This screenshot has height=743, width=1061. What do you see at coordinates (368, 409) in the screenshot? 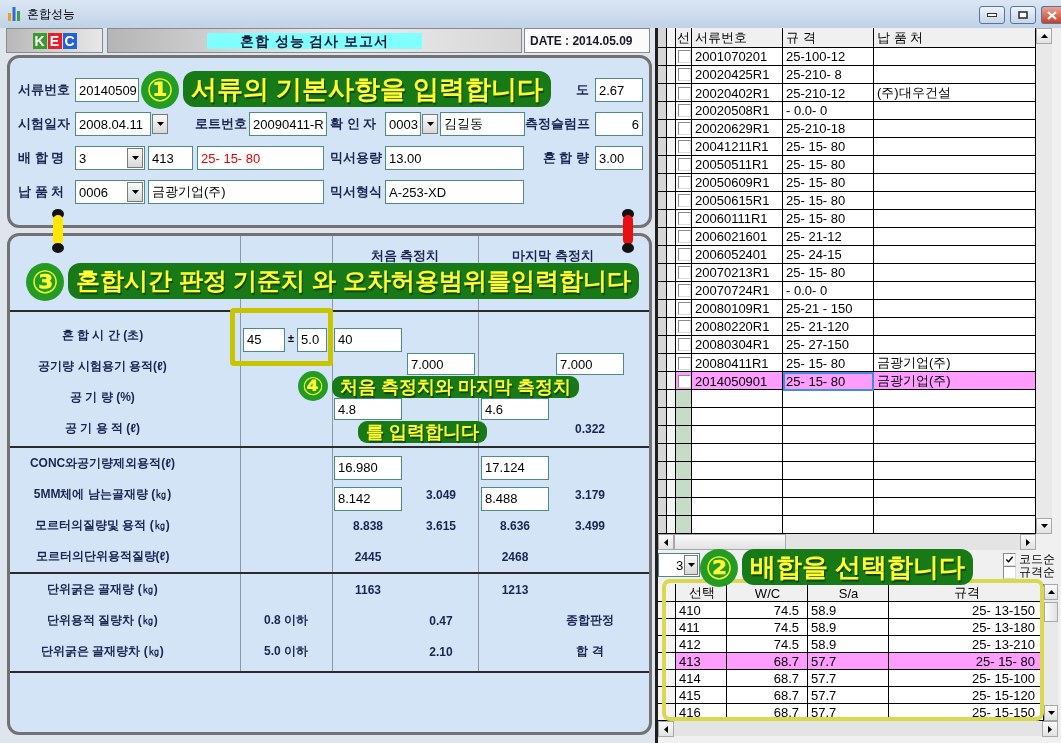
I see `value-field: 4.8` at bounding box center [368, 409].